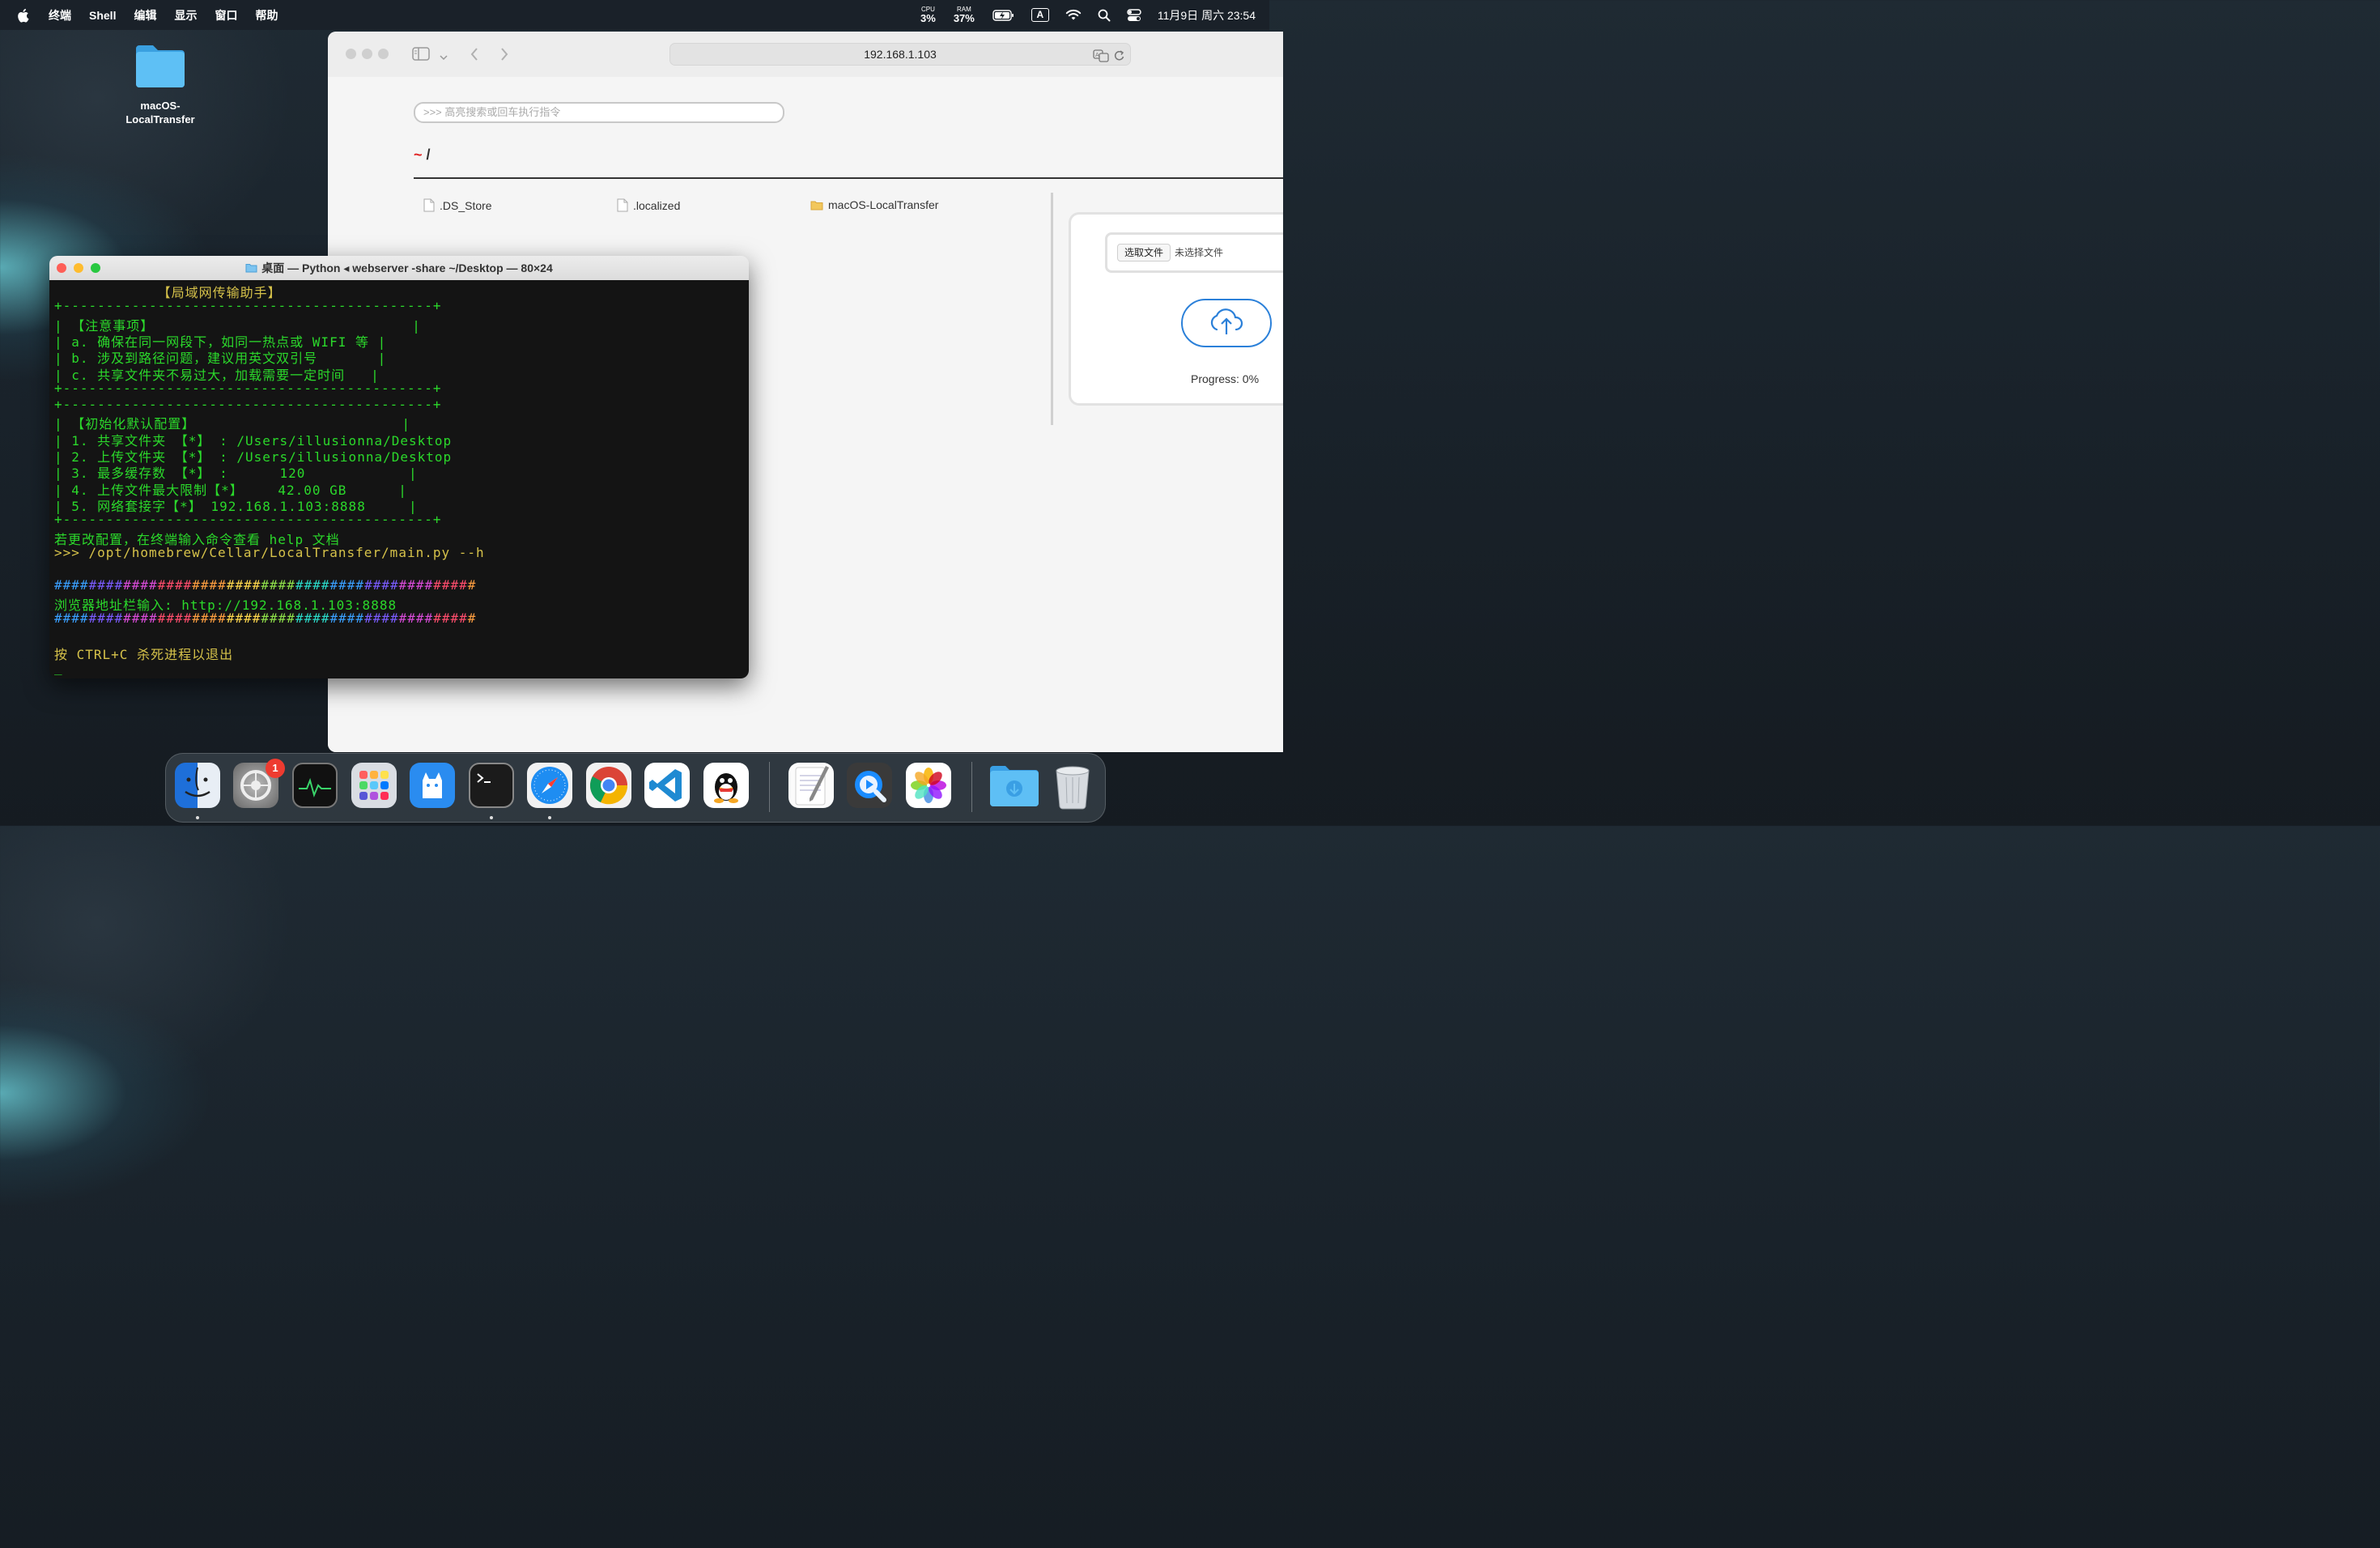 The width and height of the screenshot is (2380, 1548). I want to click on dock-safari-icon, so click(550, 786).